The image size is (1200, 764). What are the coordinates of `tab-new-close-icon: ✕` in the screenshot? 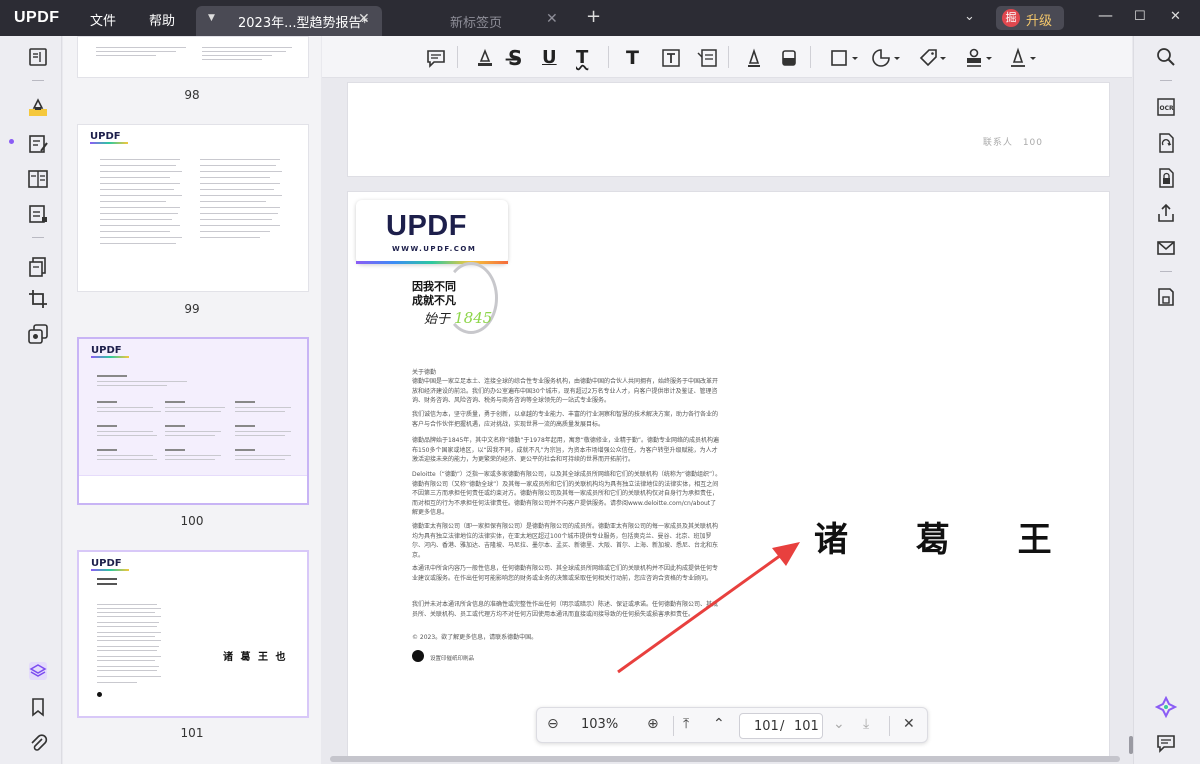 It's located at (552, 19).